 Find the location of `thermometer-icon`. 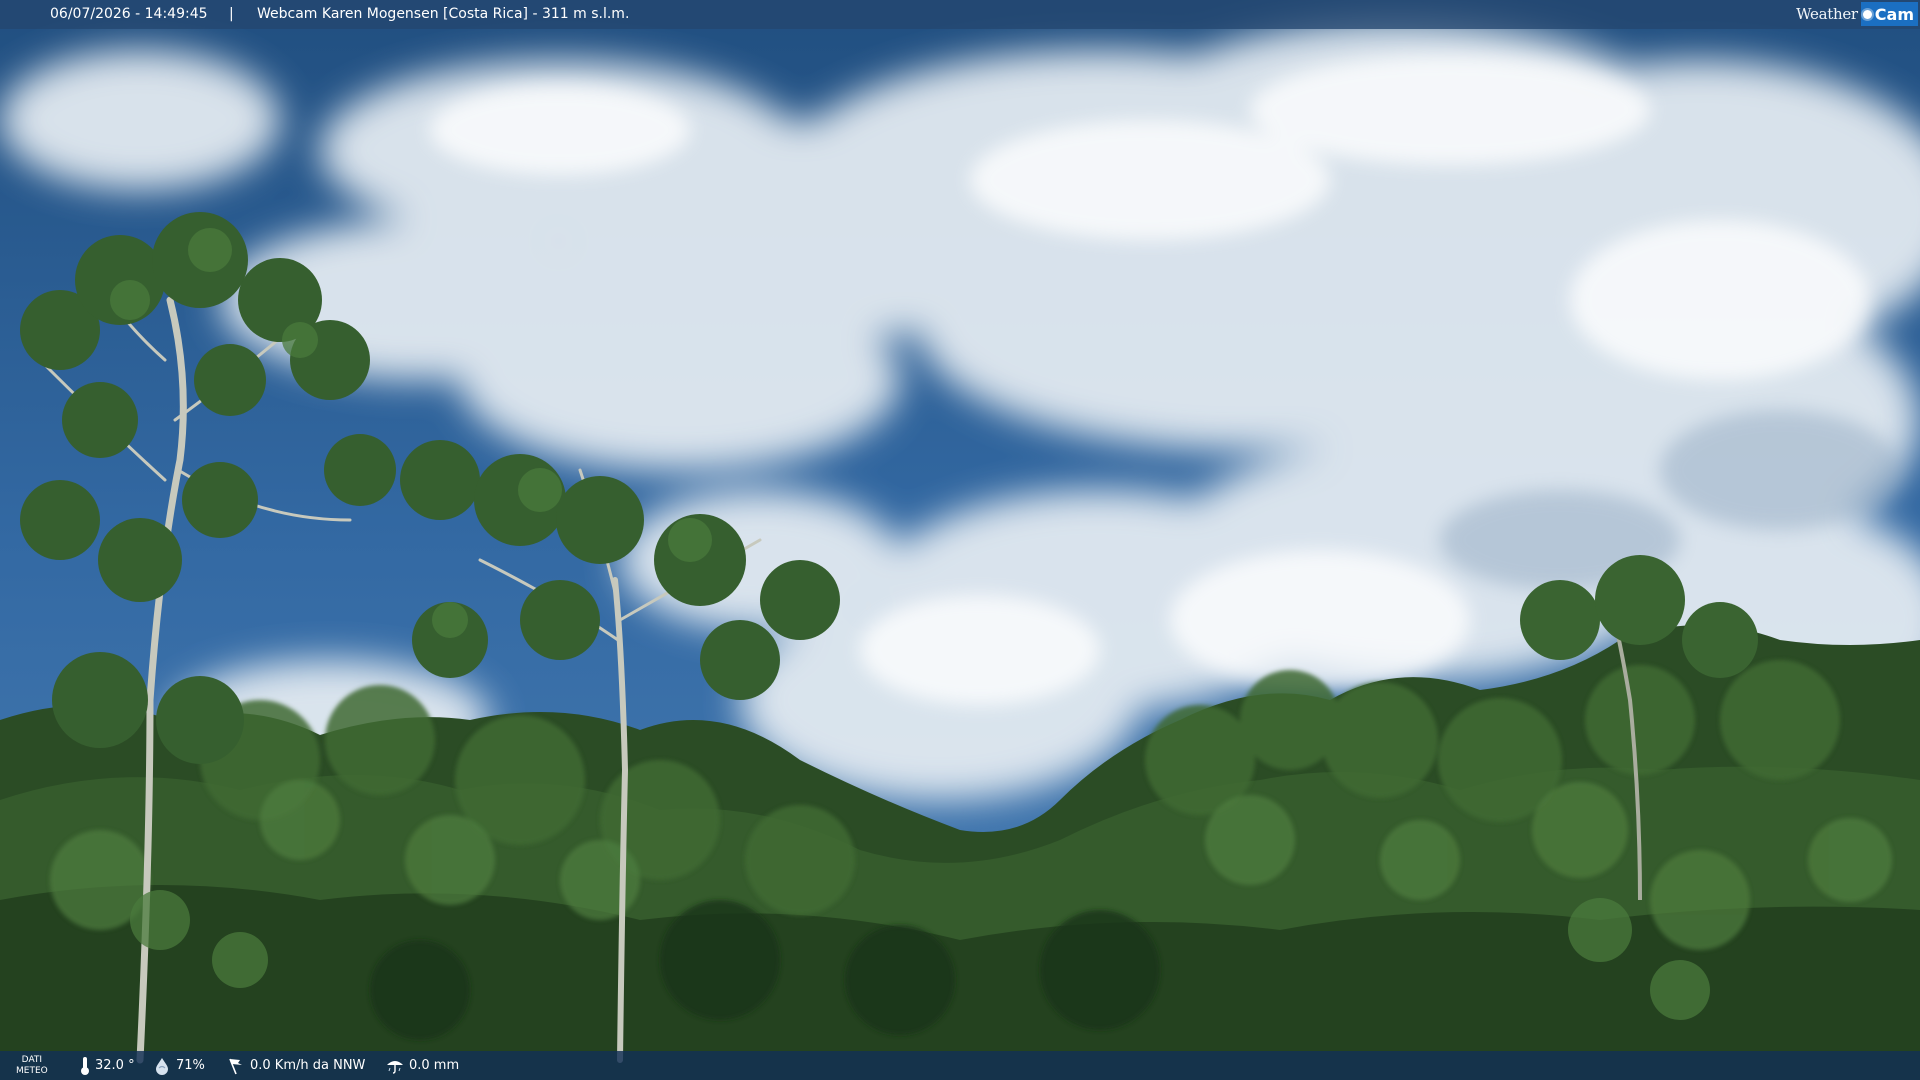

thermometer-icon is located at coordinates (85, 1065).